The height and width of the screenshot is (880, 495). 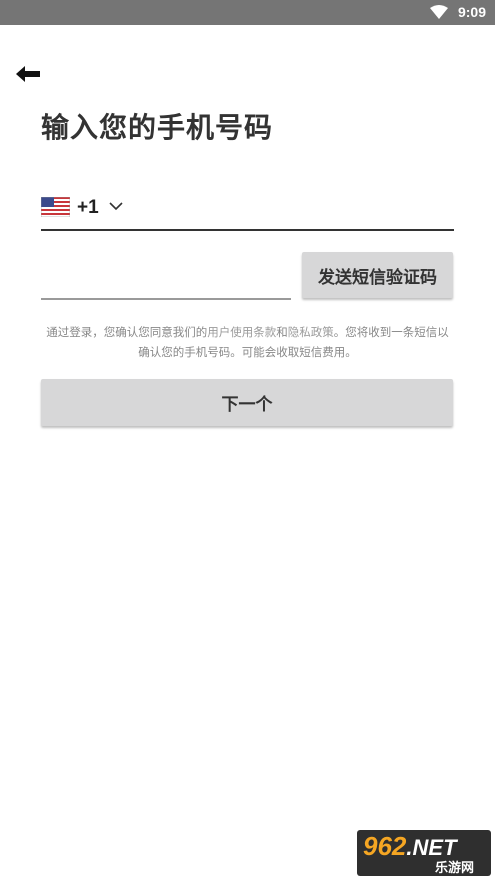 I want to click on watermark-logo: 962.NET 乐游网, so click(x=424, y=853).